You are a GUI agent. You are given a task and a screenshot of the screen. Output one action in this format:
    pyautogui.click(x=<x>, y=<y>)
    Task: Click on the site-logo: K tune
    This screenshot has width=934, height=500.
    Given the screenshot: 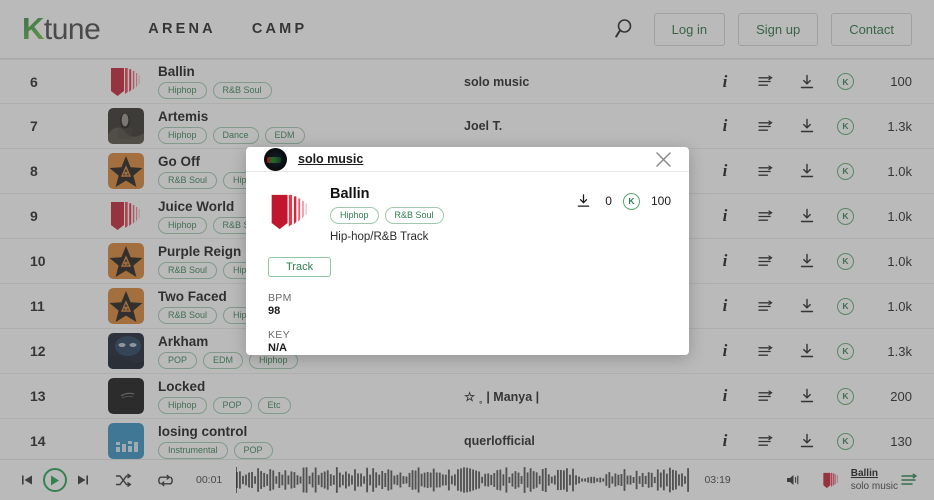 What is the action you would take?
    pyautogui.click(x=61, y=29)
    